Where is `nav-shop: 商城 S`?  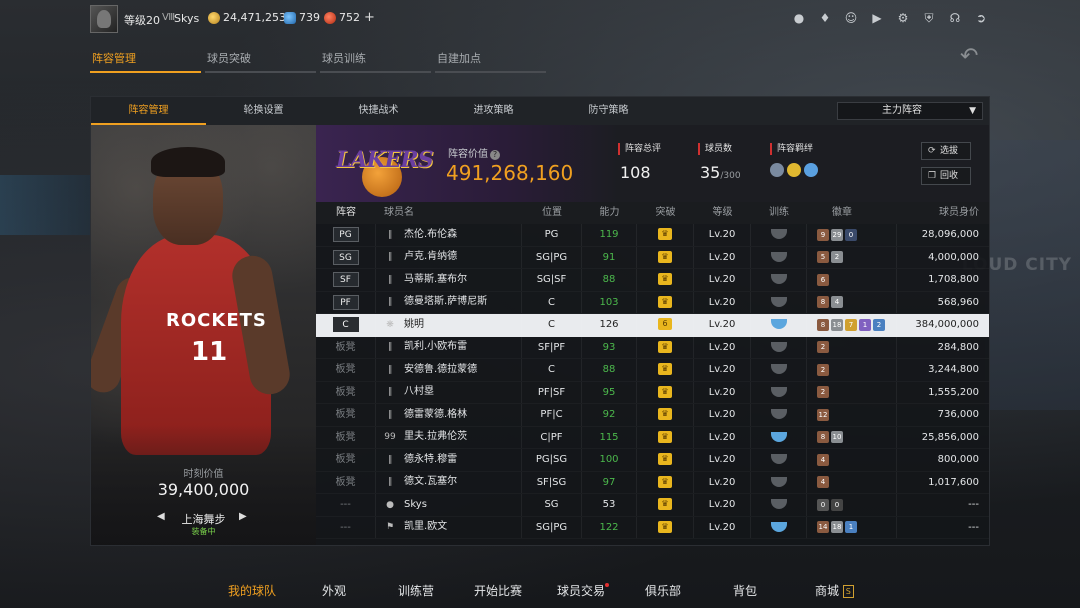
nav-shop: 商城 S is located at coordinates (834, 590).